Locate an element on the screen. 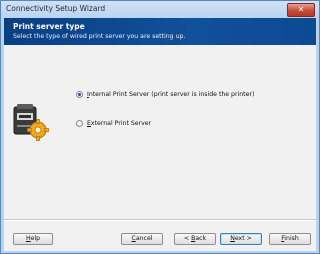 This screenshot has height=254, width=320. close-icon: ✕ is located at coordinates (301, 9).